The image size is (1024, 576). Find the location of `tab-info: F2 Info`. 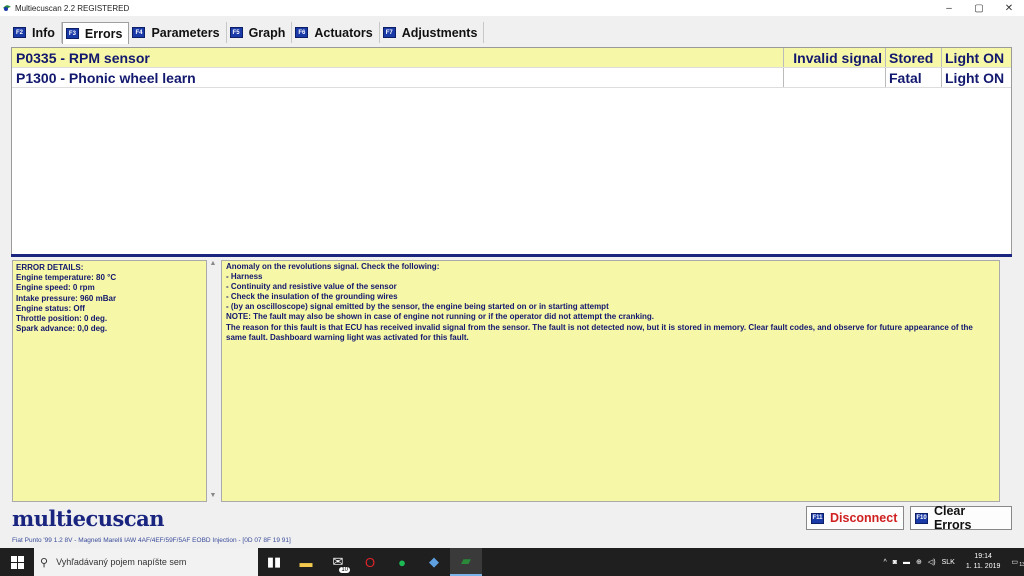

tab-info: F2 Info is located at coordinates (36, 32).